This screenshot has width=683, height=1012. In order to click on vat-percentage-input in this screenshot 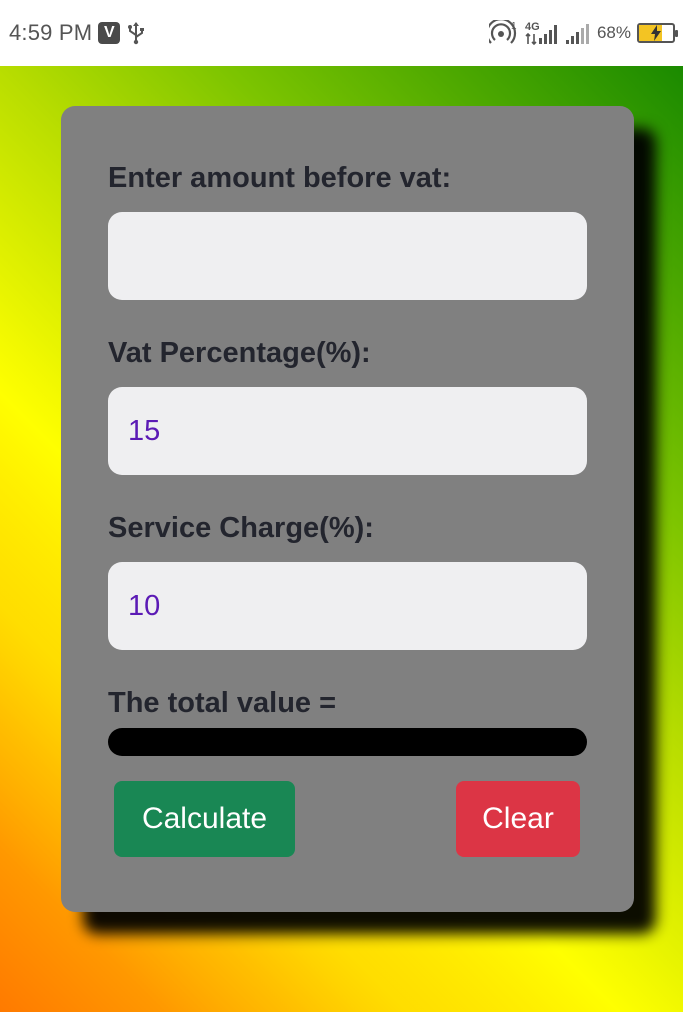, I will do `click(347, 431)`.